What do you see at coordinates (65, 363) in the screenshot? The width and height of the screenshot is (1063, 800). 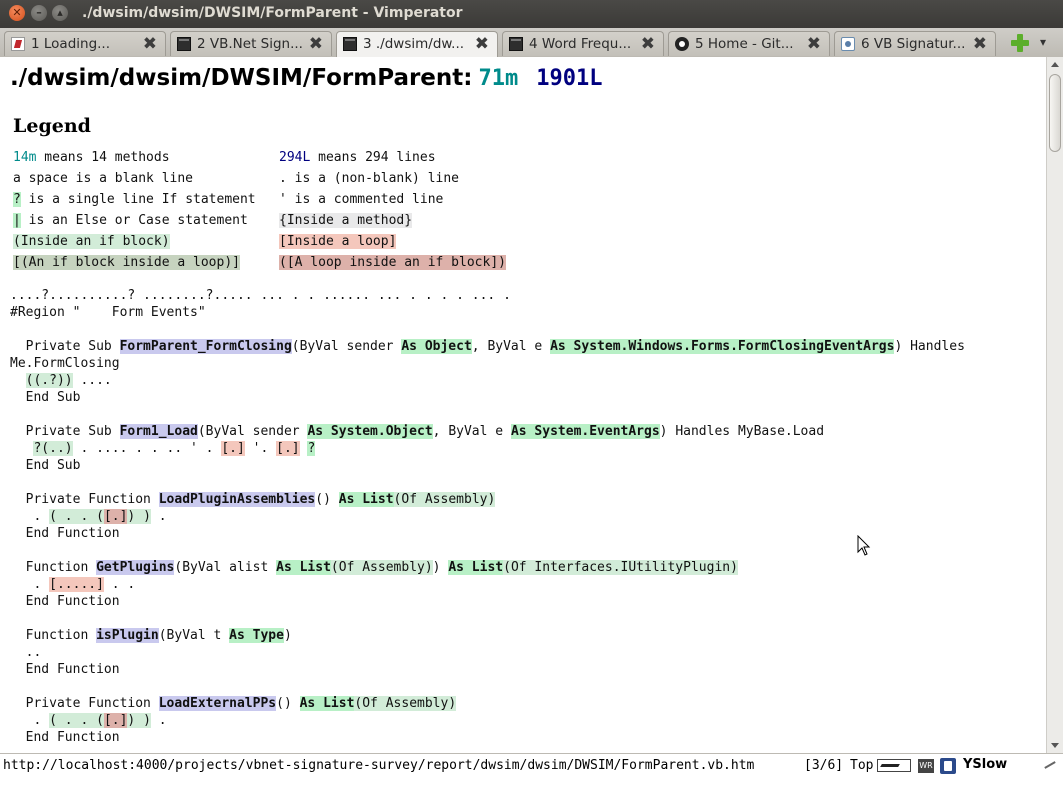 I see `signature-continuation: Me.FormClosing` at bounding box center [65, 363].